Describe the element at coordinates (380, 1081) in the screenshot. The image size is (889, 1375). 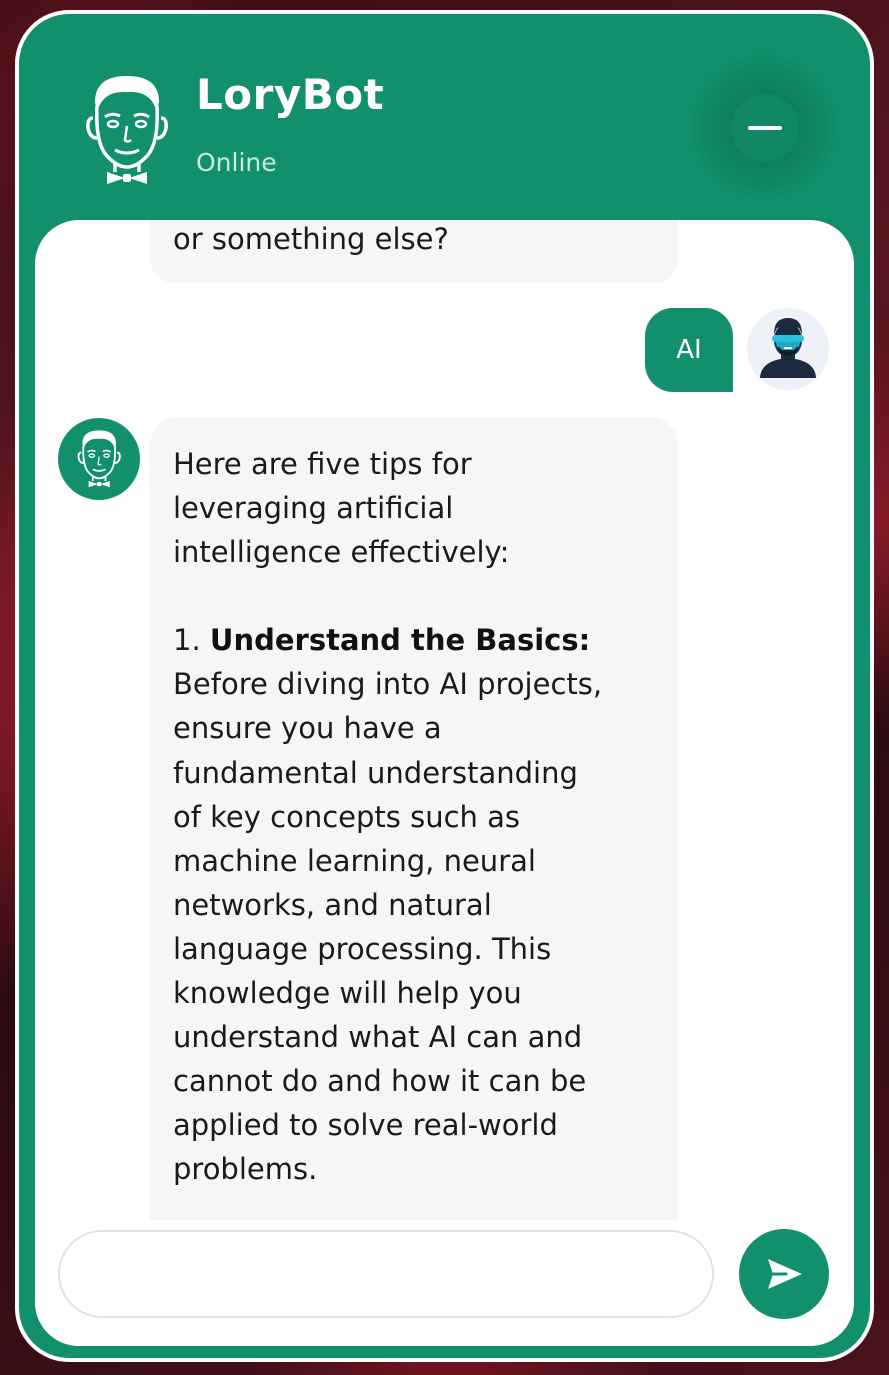
I see `message-line: cannot do and how it can be` at that location.